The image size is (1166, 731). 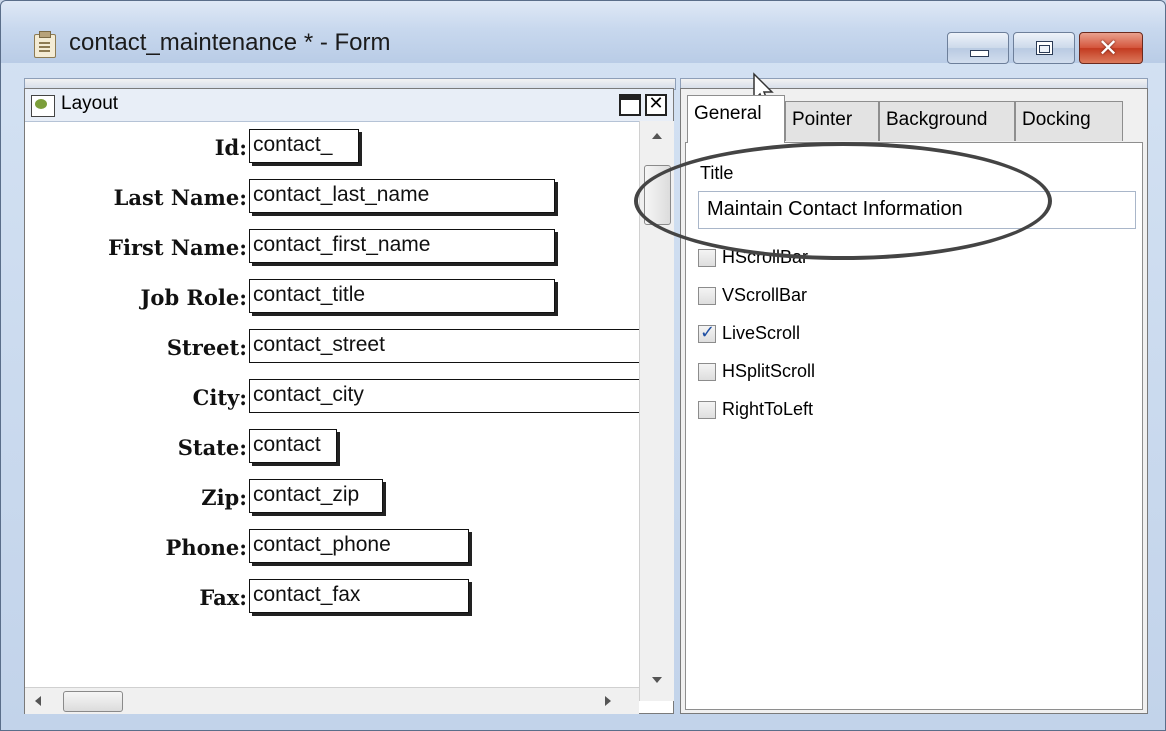 I want to click on title-bar: contact_maintenance * - Form ✕, so click(x=583, y=32).